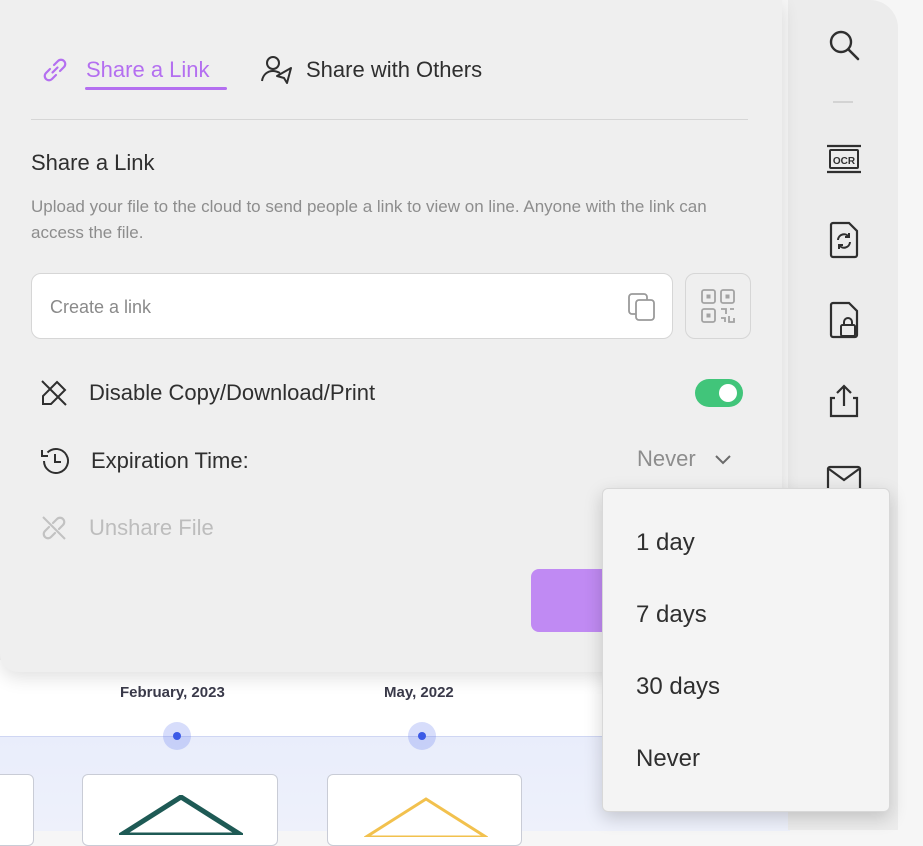 The image size is (923, 846). I want to click on link-input, so click(330, 307).